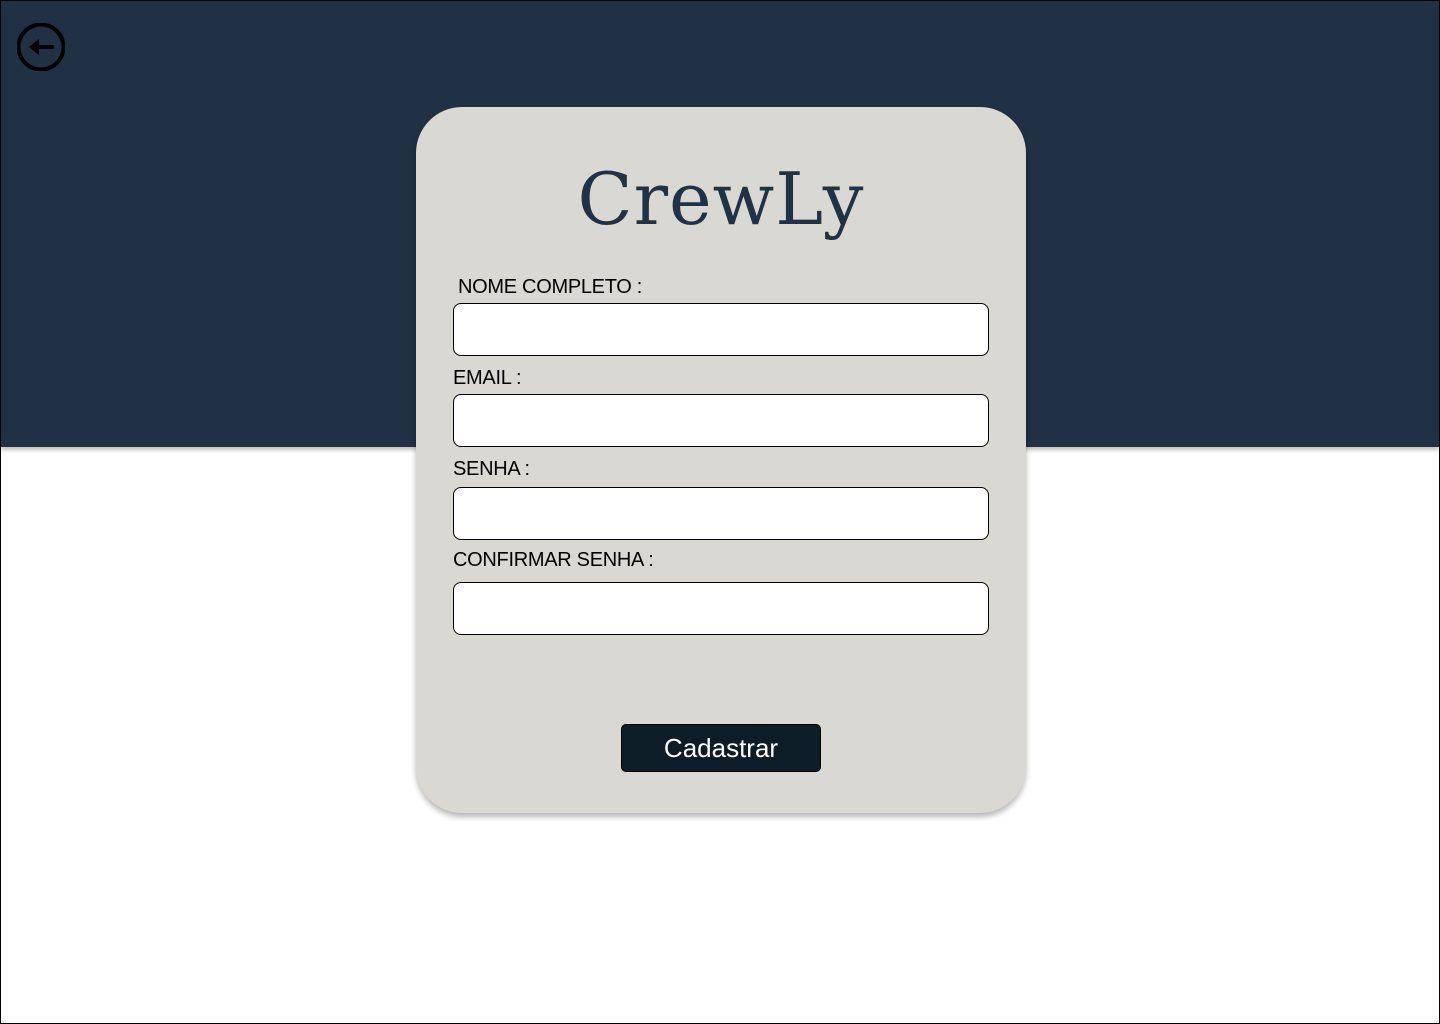  Describe the element at coordinates (487, 378) in the screenshot. I see `email-label: EMAIL :` at that location.